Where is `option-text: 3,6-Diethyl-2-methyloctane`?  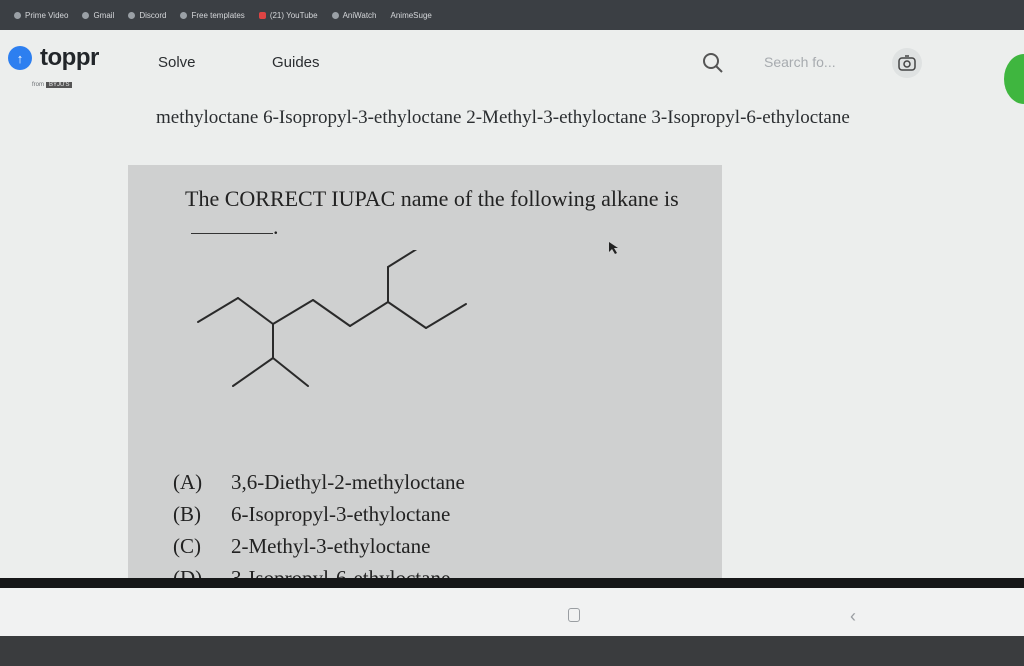 option-text: 3,6-Diethyl-2-methyloctane is located at coordinates (348, 482).